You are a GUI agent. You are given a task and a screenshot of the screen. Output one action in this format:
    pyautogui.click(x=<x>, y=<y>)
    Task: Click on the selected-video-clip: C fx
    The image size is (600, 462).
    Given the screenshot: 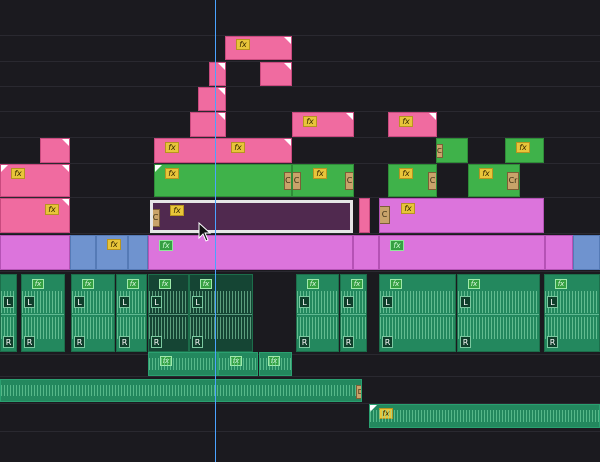 What is the action you would take?
    pyautogui.click(x=251, y=216)
    